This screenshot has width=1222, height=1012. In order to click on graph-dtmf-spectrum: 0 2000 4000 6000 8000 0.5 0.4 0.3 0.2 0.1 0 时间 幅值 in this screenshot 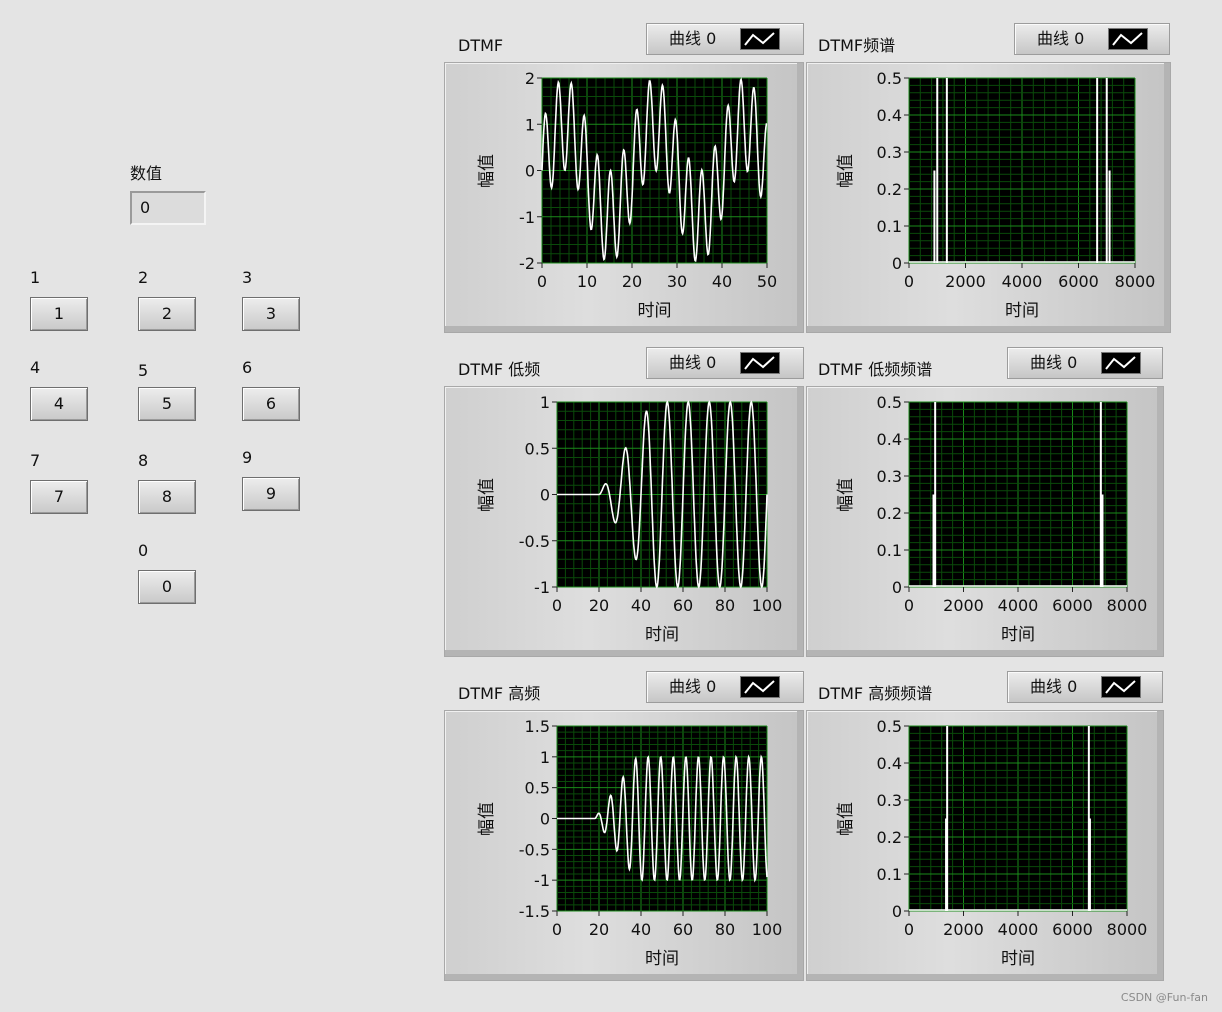, I will do `click(988, 197)`.